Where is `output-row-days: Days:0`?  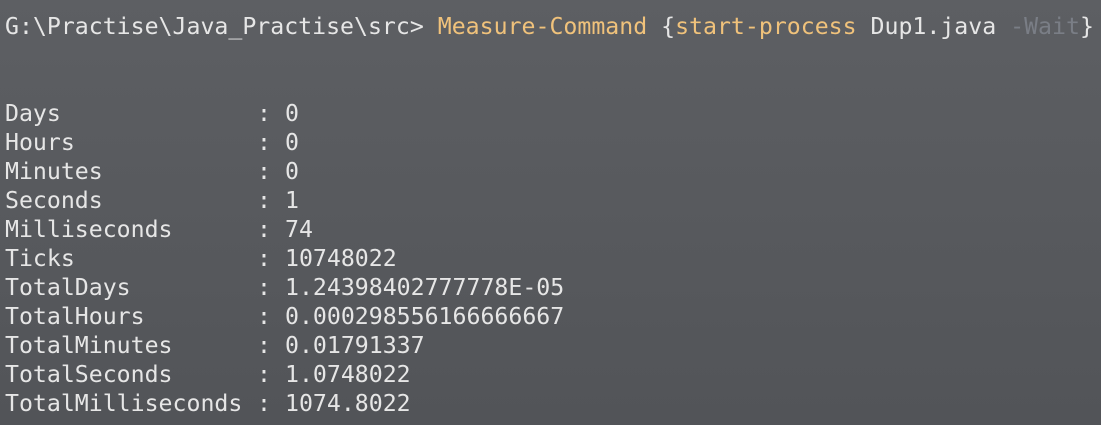
output-row-days: Days:0 is located at coordinates (553, 113).